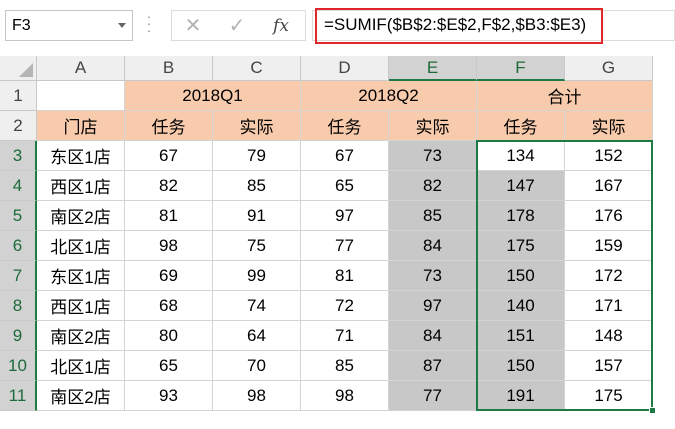  What do you see at coordinates (433, 306) in the screenshot?
I see `cell-e8: 97` at bounding box center [433, 306].